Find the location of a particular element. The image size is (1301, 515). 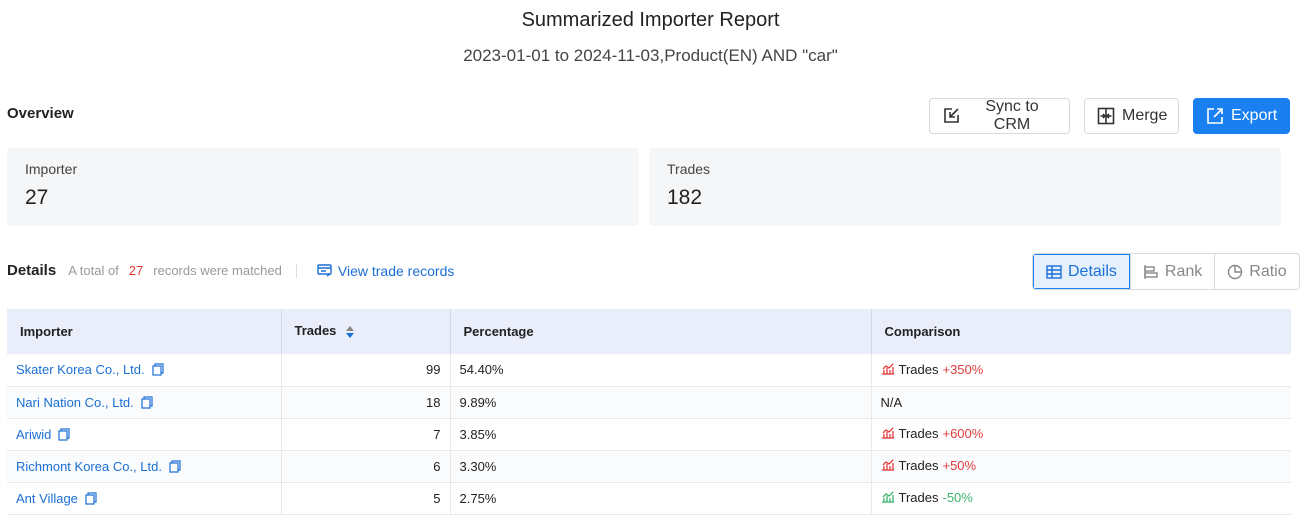

tab-details-label: Details is located at coordinates (1092, 271).